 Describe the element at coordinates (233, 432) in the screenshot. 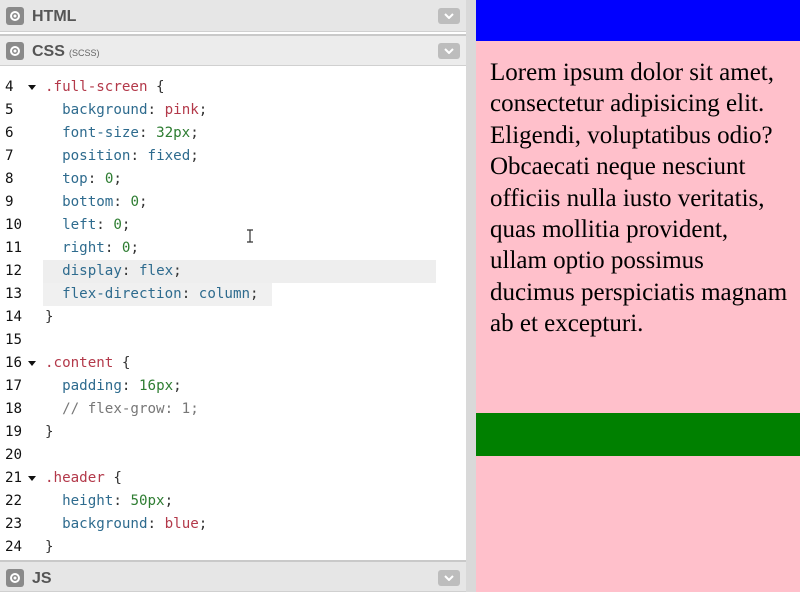

I see `code-line: 19}` at that location.